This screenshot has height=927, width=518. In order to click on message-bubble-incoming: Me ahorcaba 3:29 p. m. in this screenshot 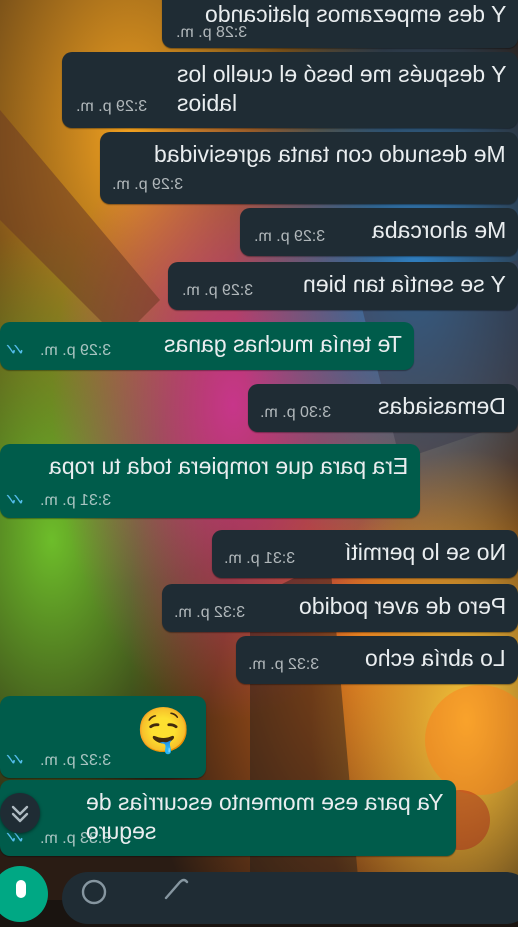, I will do `click(379, 232)`.